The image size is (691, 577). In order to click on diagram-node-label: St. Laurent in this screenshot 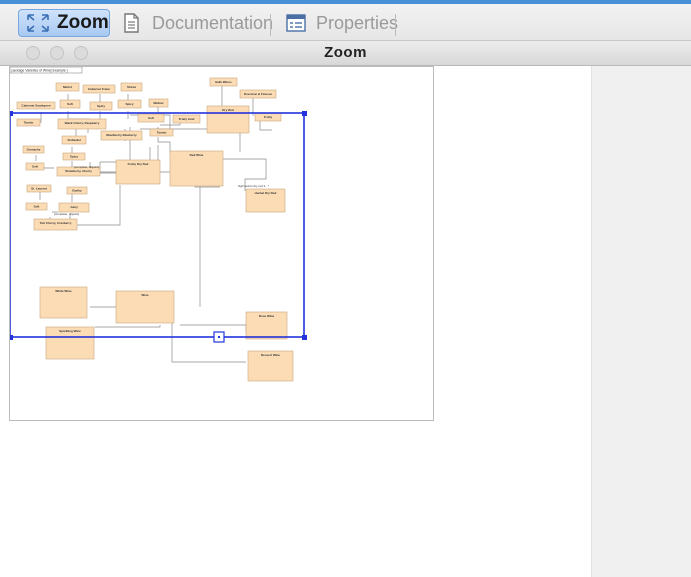, I will do `click(39, 189)`.